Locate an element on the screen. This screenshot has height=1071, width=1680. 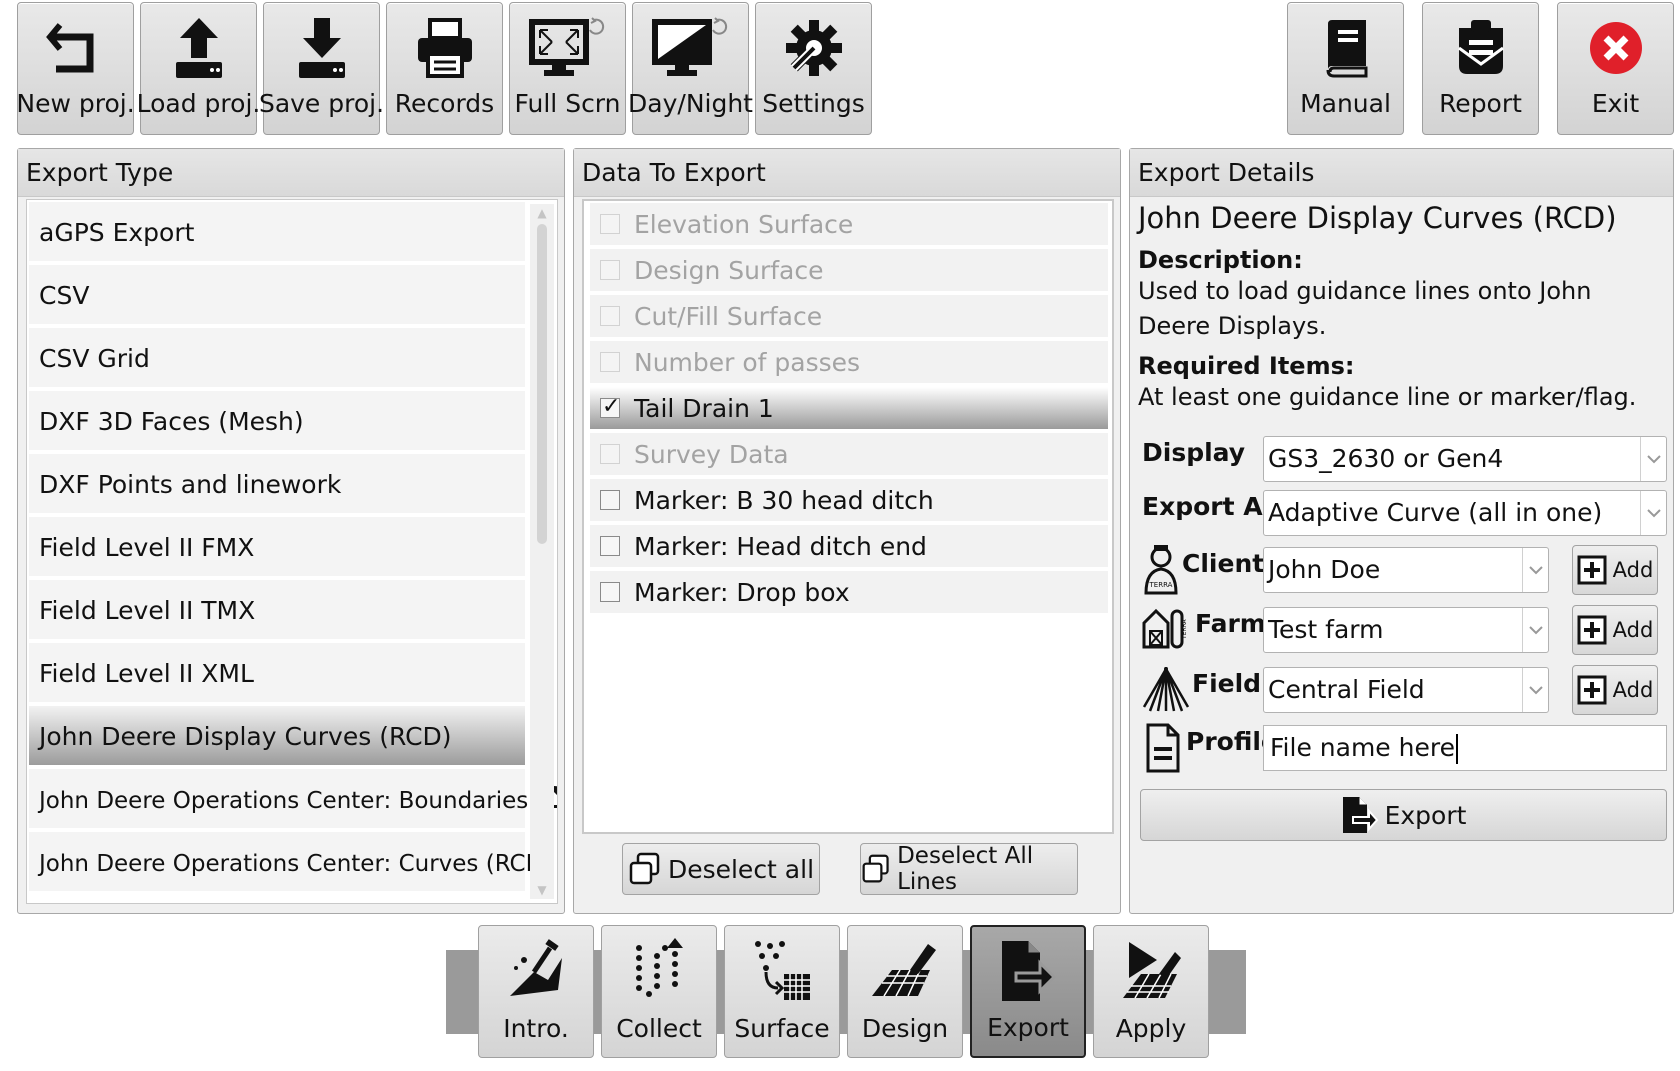
day-night-button: Day/Night is located at coordinates (690, 68).